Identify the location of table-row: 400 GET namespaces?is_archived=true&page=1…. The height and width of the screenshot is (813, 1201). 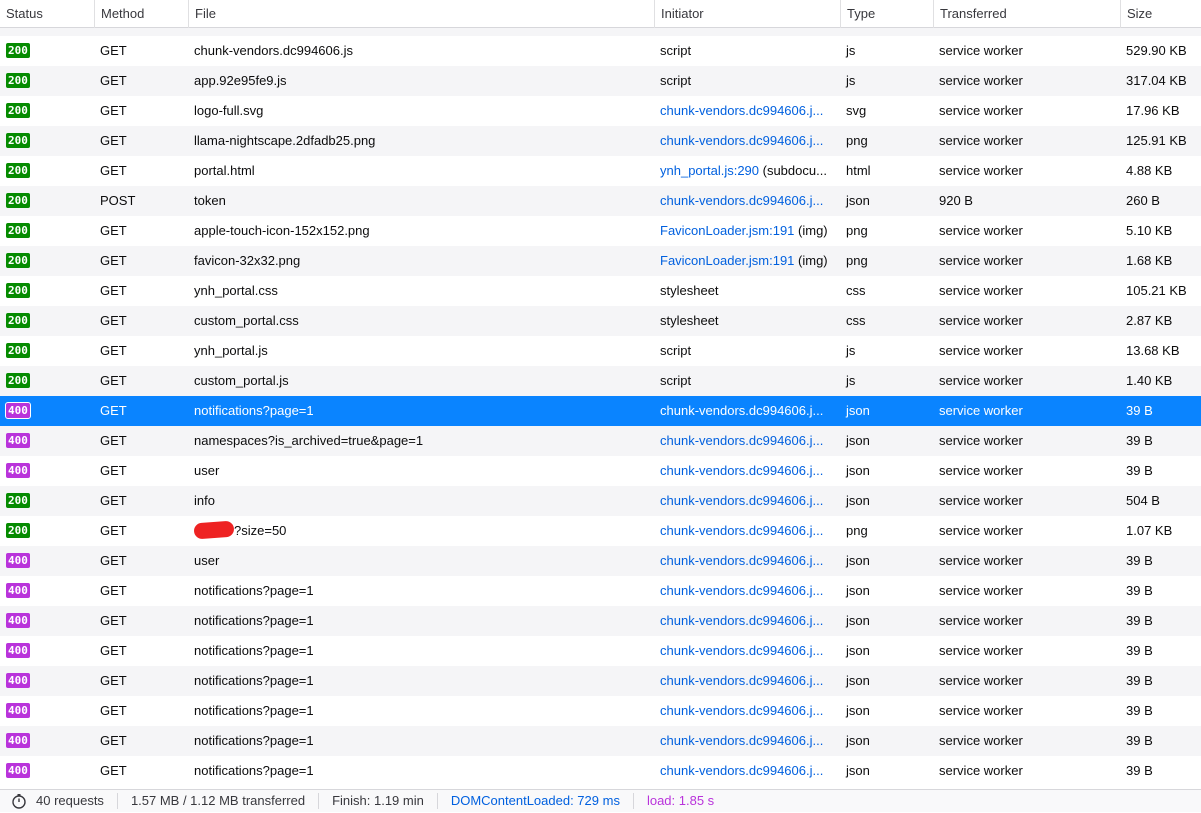
(600, 441).